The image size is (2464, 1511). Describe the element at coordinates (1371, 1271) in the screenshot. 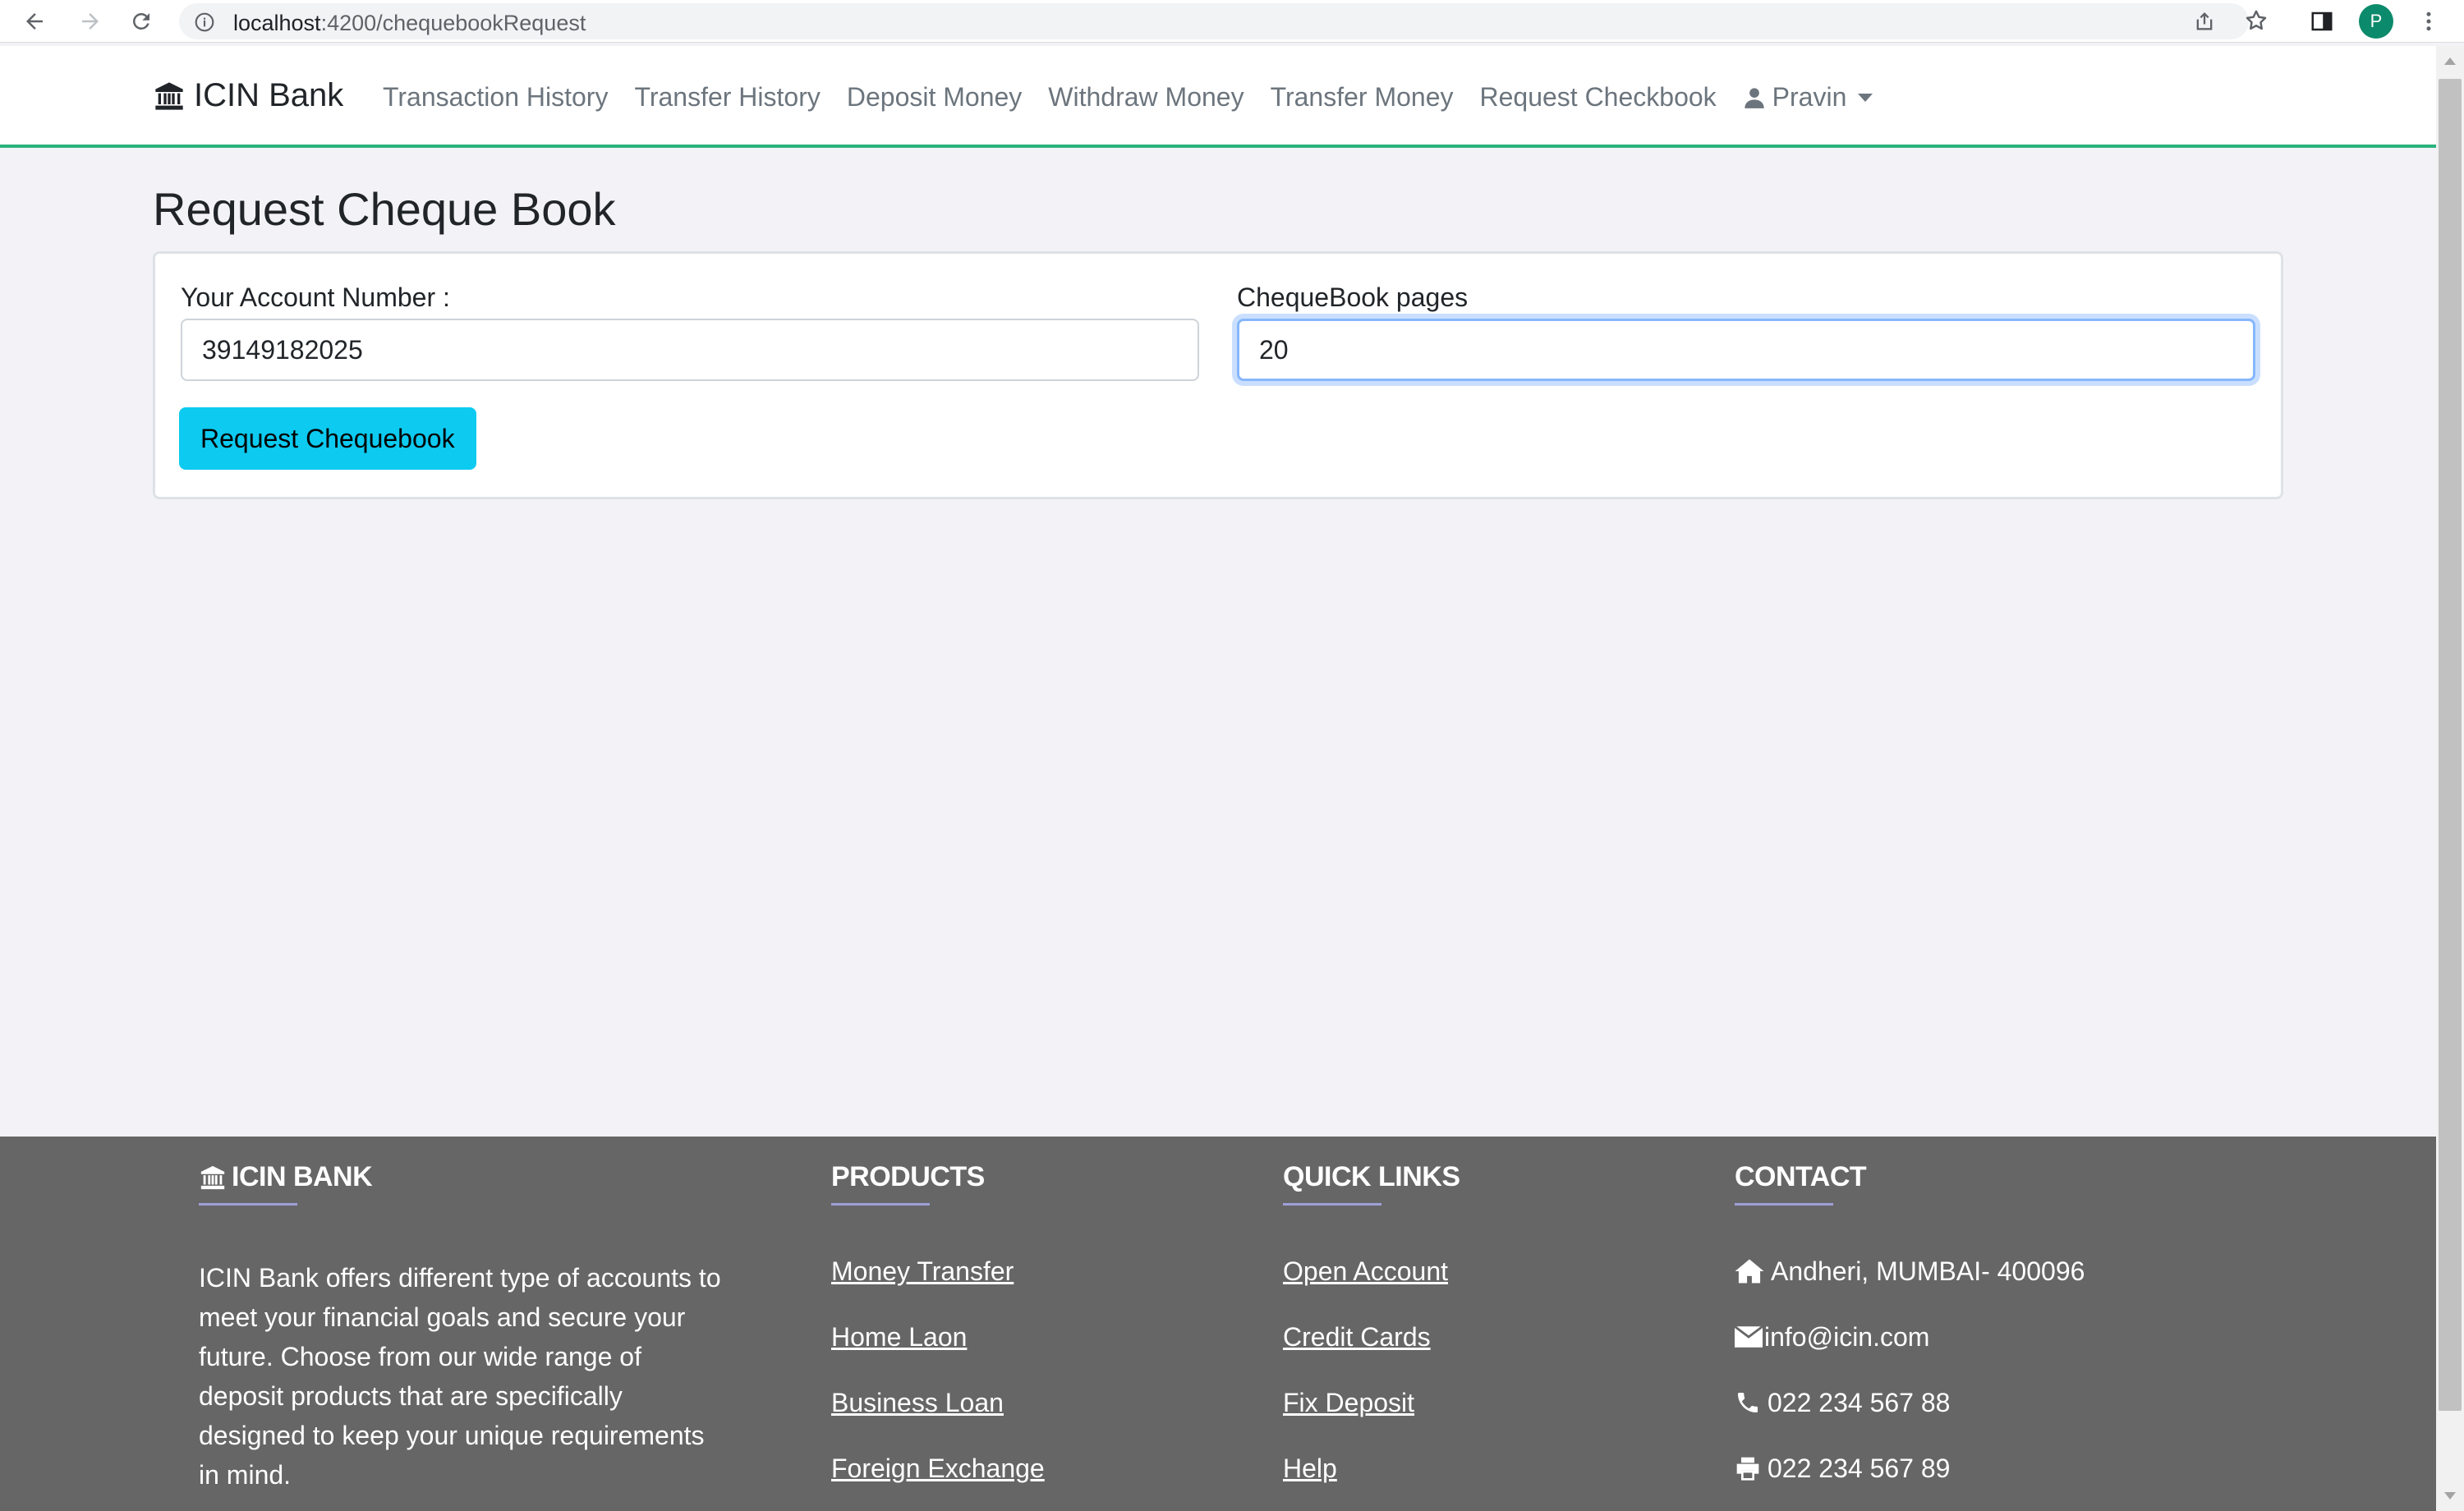

I see `footer-link-open-account: Open Account` at that location.